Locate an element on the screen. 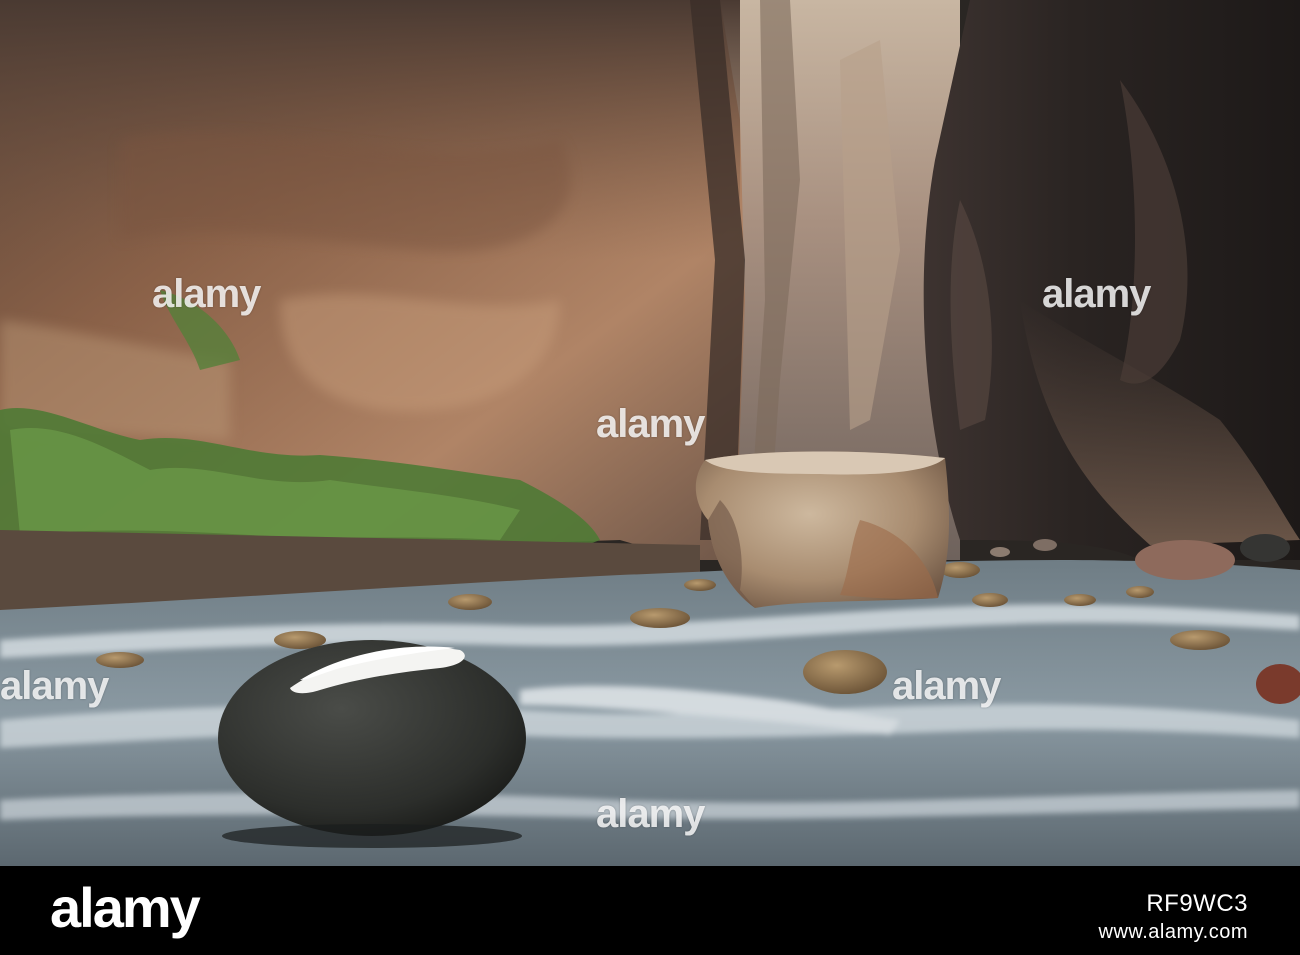 This screenshot has width=1300, height=955. brand-logo: alamy is located at coordinates (125, 907).